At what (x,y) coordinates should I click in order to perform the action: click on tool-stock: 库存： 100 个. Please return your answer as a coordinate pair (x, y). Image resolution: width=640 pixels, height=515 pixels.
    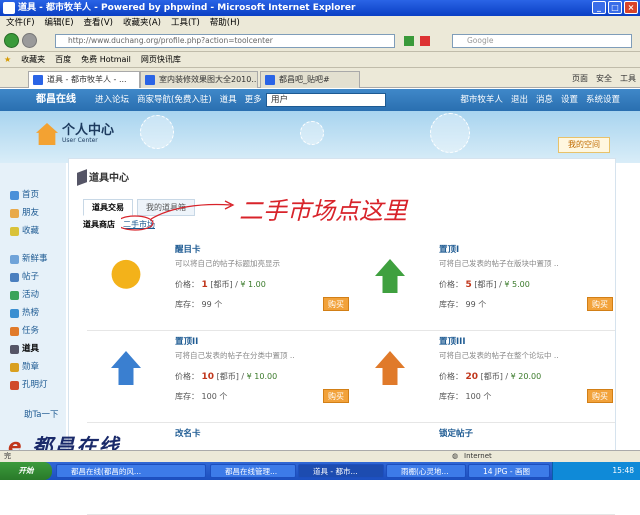
    Looking at the image, I should click on (201, 396).